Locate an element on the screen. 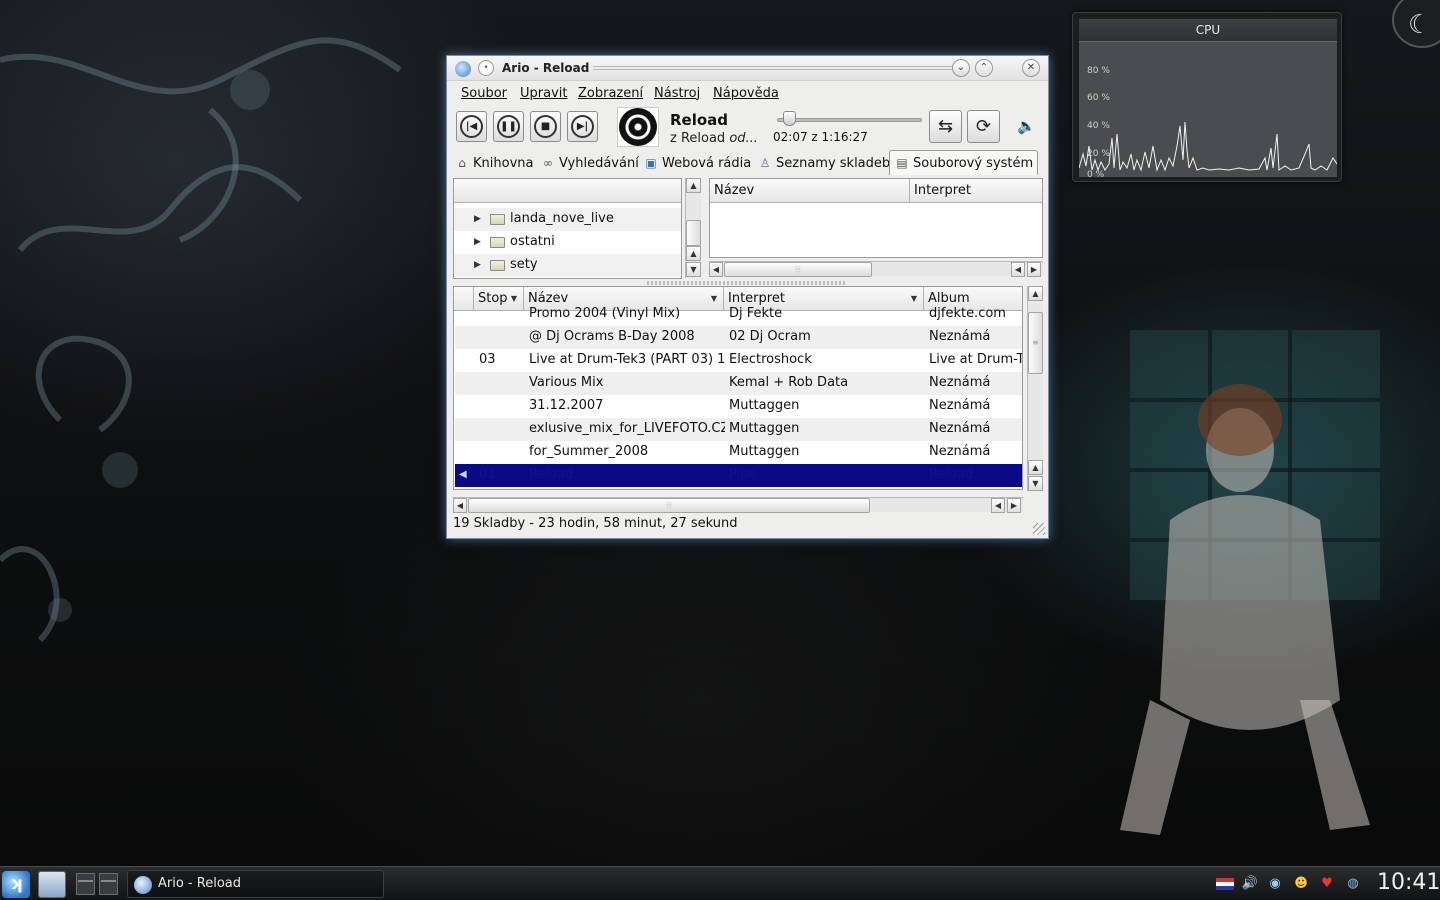  menu-zobrazeni: Zobrazení is located at coordinates (610, 93).